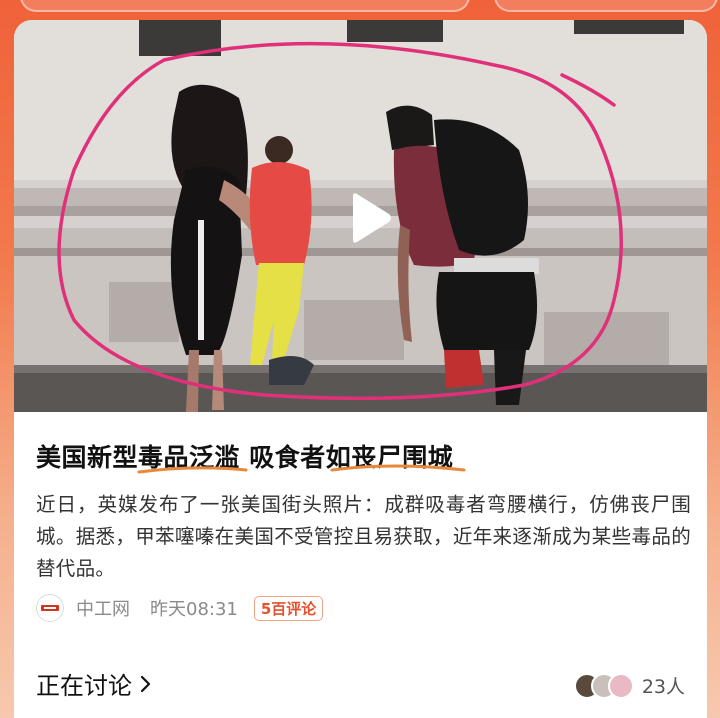  I want to click on top-tab-right, so click(606, 6).